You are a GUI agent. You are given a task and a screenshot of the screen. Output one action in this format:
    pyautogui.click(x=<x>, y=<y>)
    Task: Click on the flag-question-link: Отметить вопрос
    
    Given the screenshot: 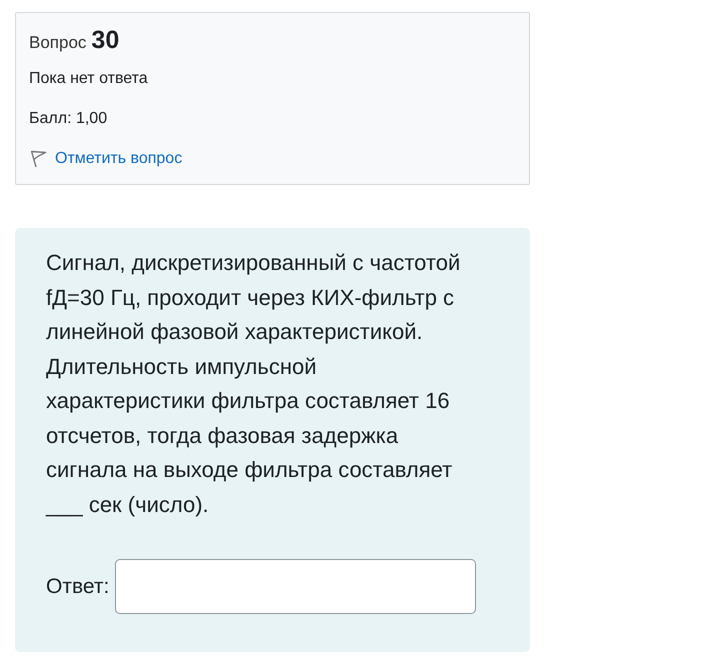 What is the action you would take?
    pyautogui.click(x=118, y=159)
    